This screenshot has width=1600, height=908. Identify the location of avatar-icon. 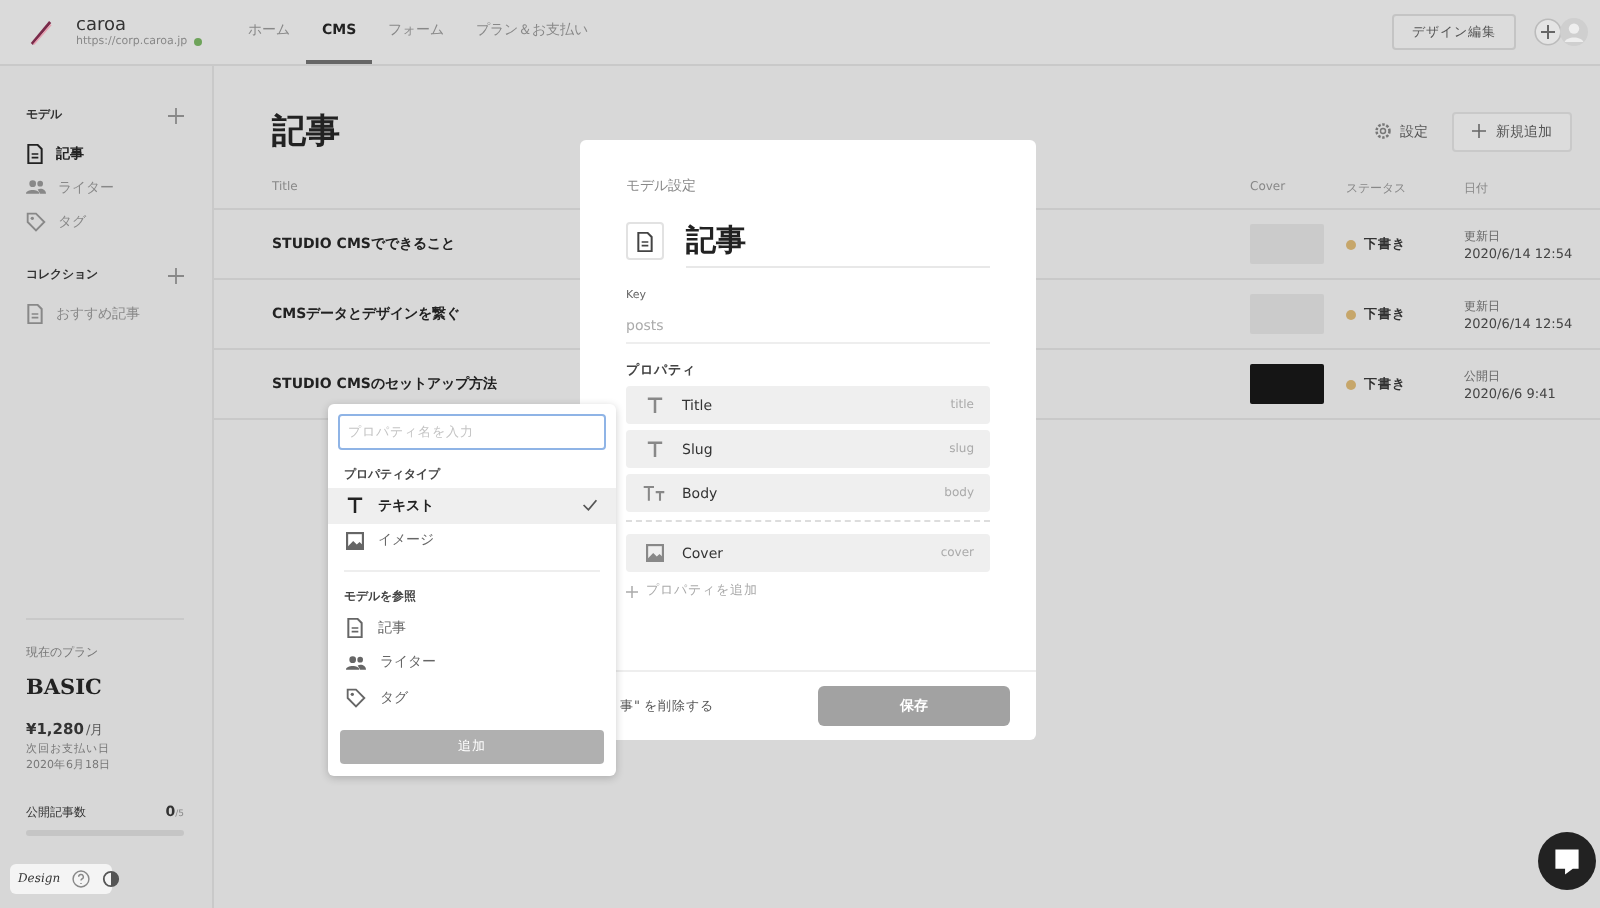
(1574, 32).